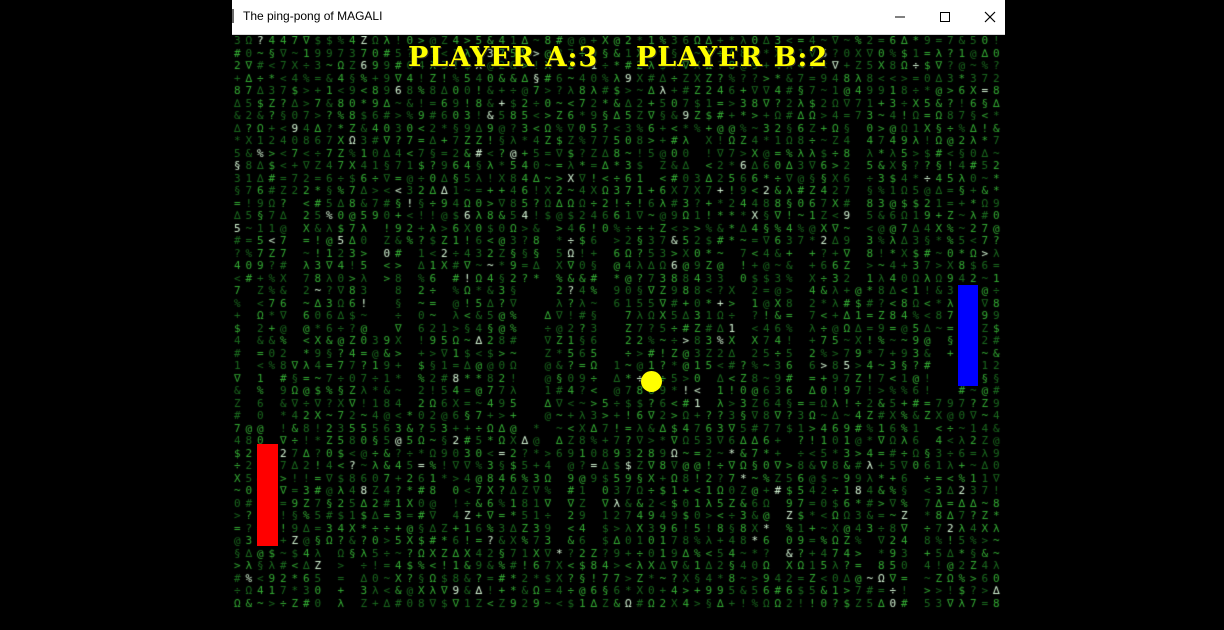  I want to click on maximize-button, so click(945, 17).